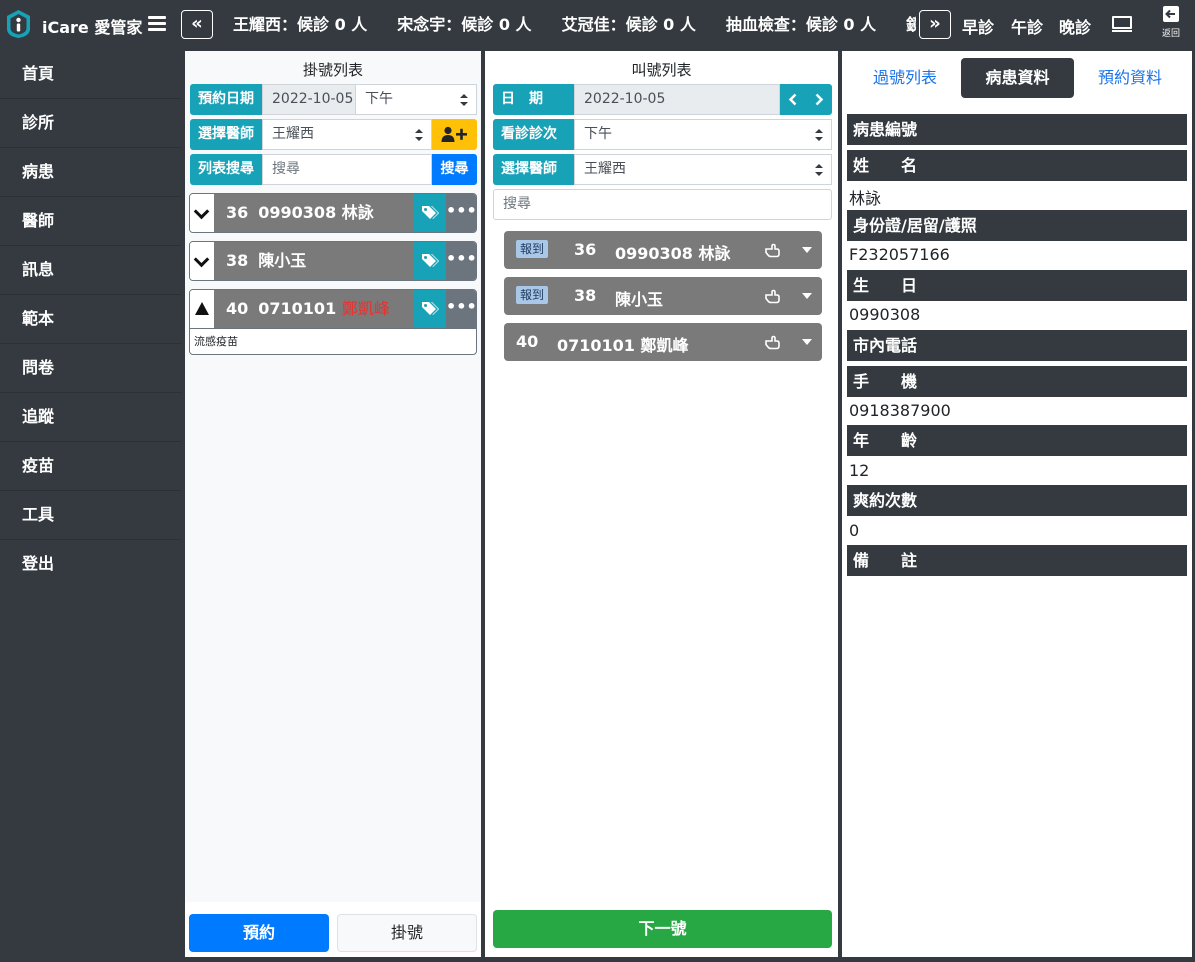 Image resolution: width=1195 pixels, height=962 pixels. What do you see at coordinates (1017, 345) in the screenshot?
I see `field-label-phone: 市內電話` at bounding box center [1017, 345].